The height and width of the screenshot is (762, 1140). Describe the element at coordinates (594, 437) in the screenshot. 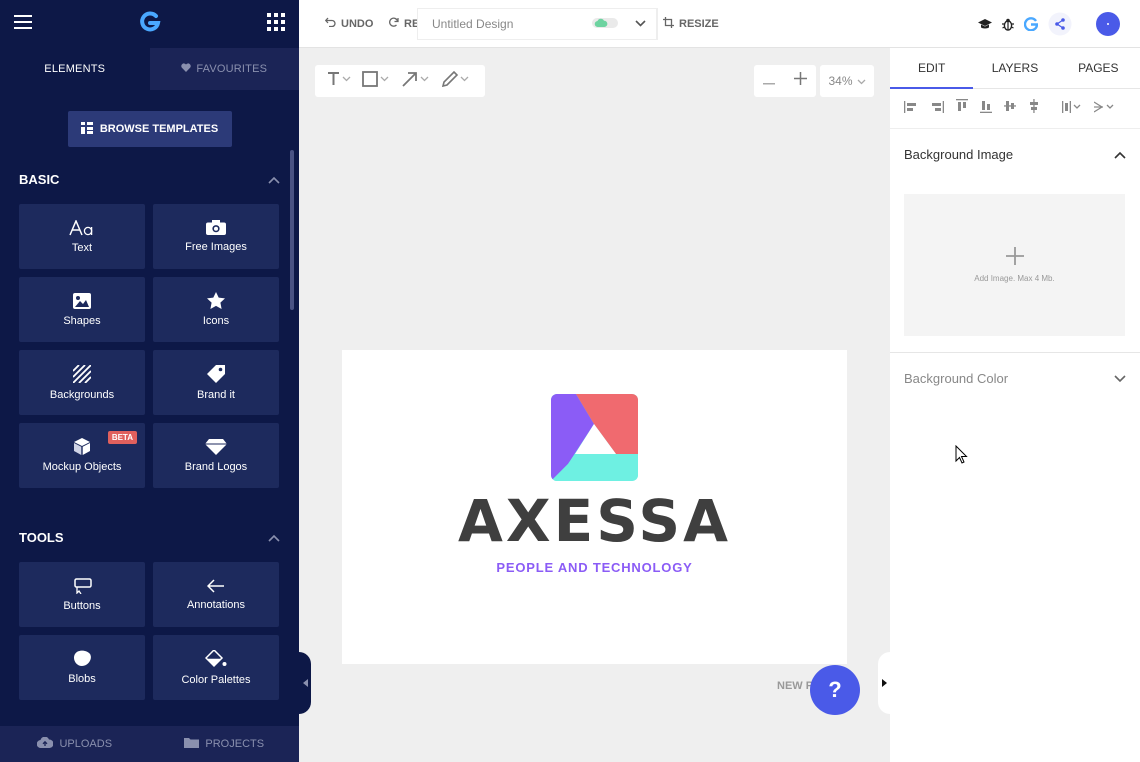

I see `axessa-logo-icon` at that location.